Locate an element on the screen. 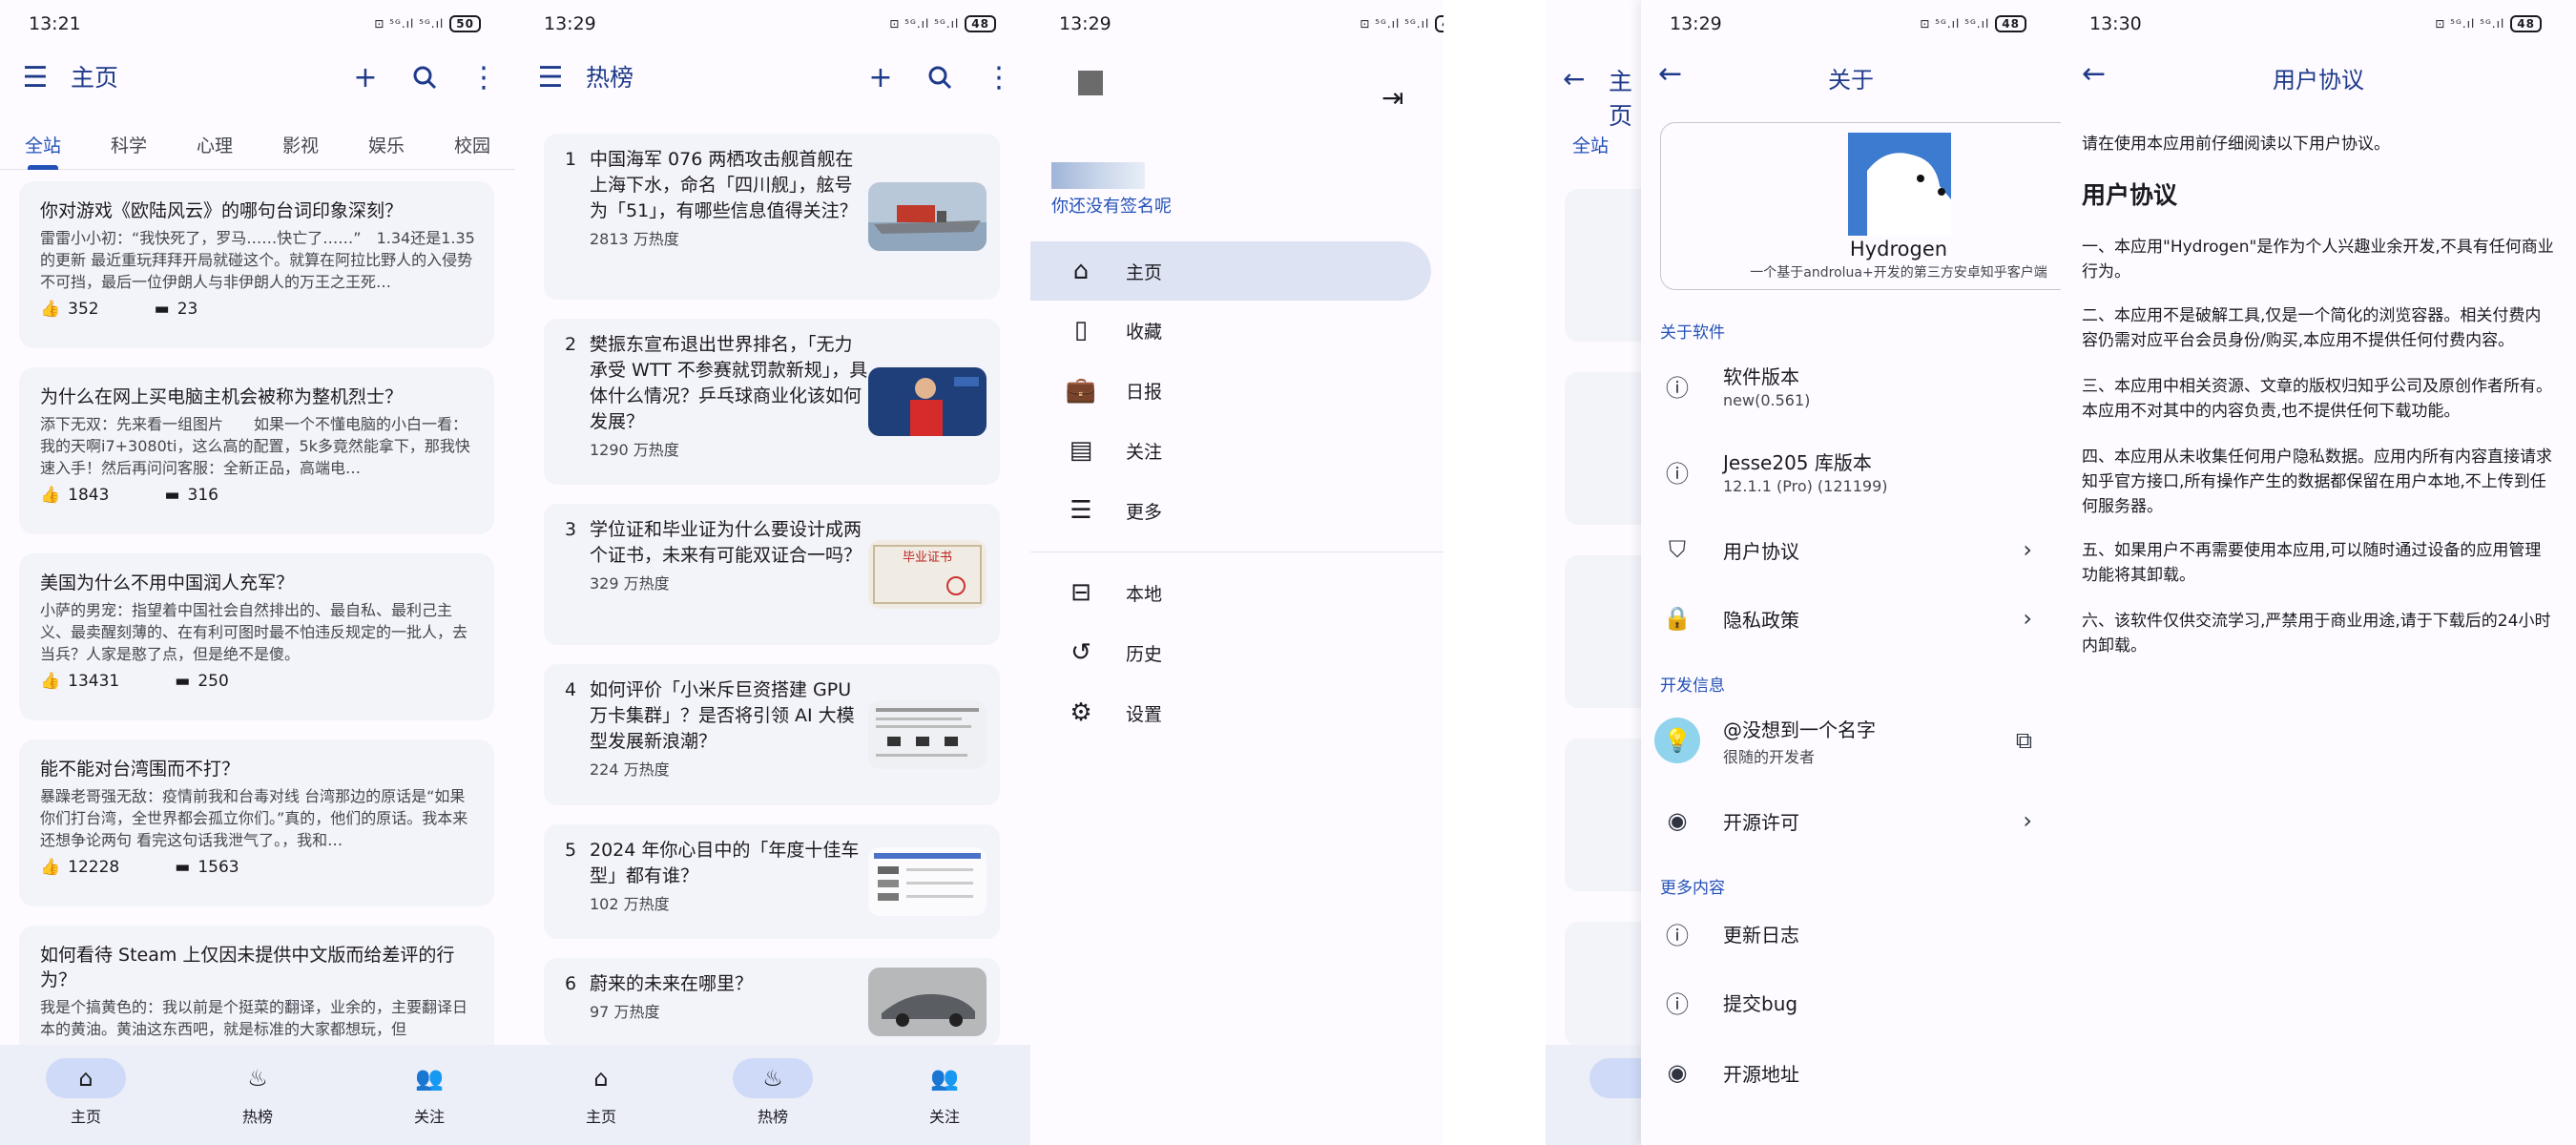  page-title: 用户协议 is located at coordinates (2318, 80).